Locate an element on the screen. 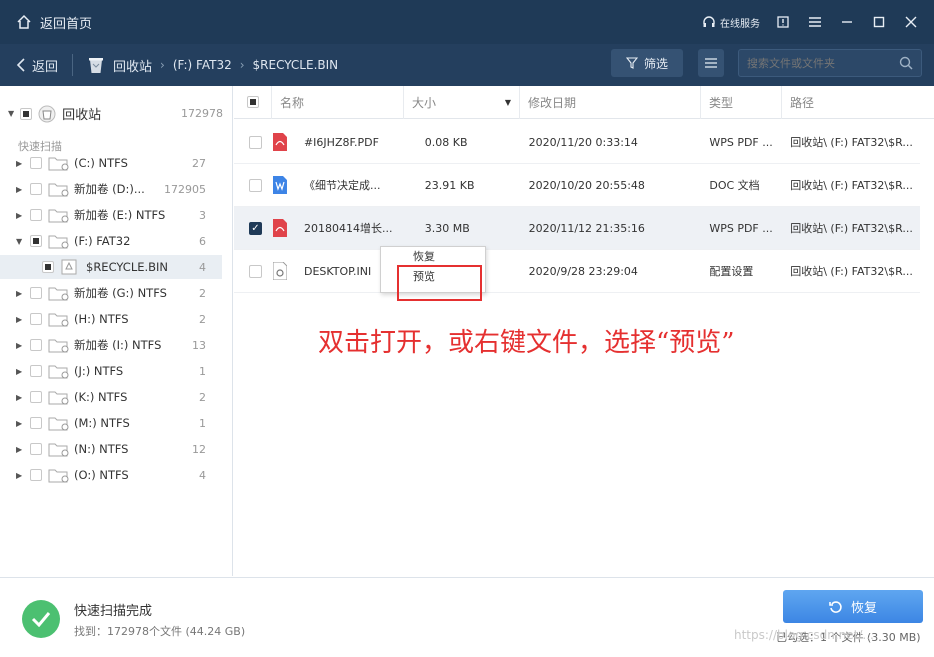 This screenshot has width=934, height=657. sidebar-item-drive: ▶ (H:) NTFS 2 is located at coordinates (111, 319).